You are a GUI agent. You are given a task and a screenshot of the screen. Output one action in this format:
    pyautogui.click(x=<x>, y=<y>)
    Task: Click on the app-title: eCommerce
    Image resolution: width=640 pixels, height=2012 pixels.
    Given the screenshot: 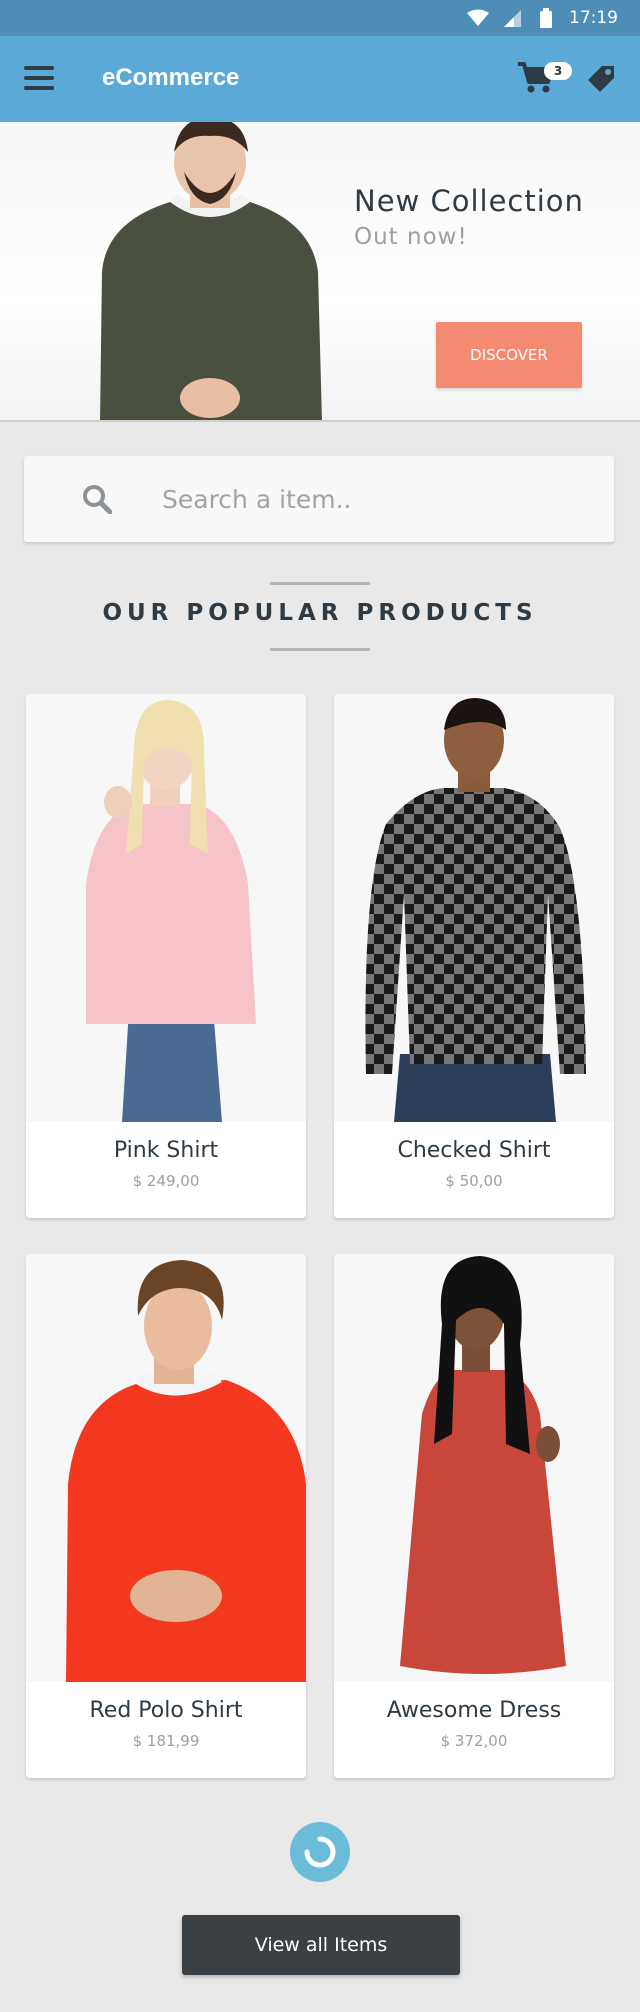 What is the action you would take?
    pyautogui.click(x=171, y=77)
    